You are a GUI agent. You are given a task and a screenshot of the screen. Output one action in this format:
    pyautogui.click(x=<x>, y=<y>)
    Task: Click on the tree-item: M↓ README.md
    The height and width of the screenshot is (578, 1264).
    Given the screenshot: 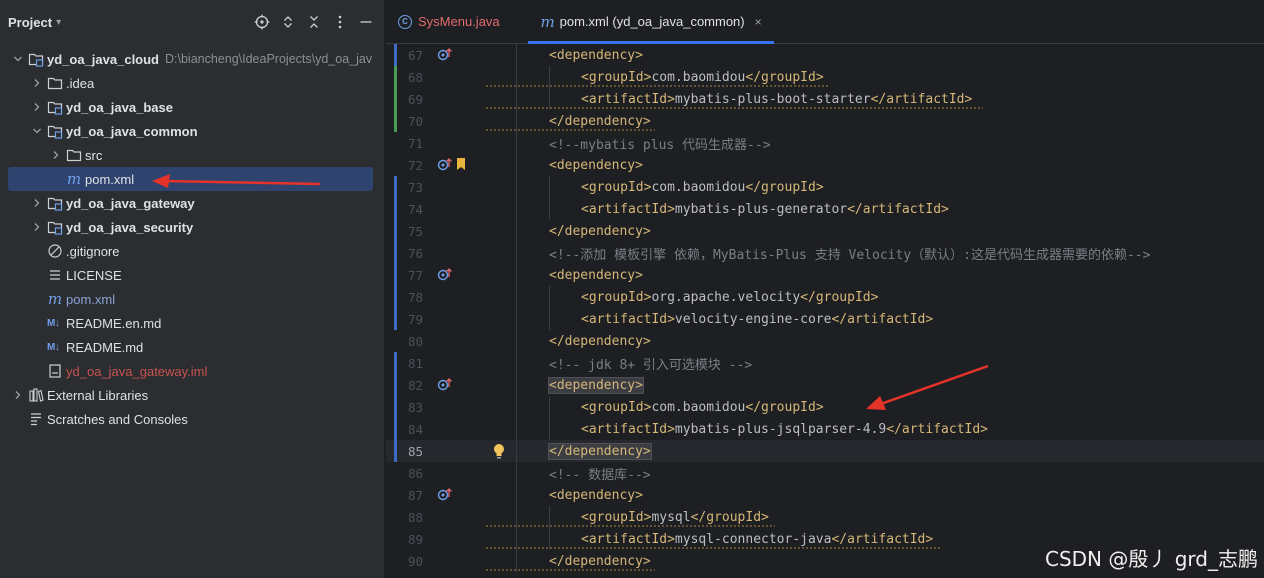 What is the action you would take?
    pyautogui.click(x=192, y=347)
    